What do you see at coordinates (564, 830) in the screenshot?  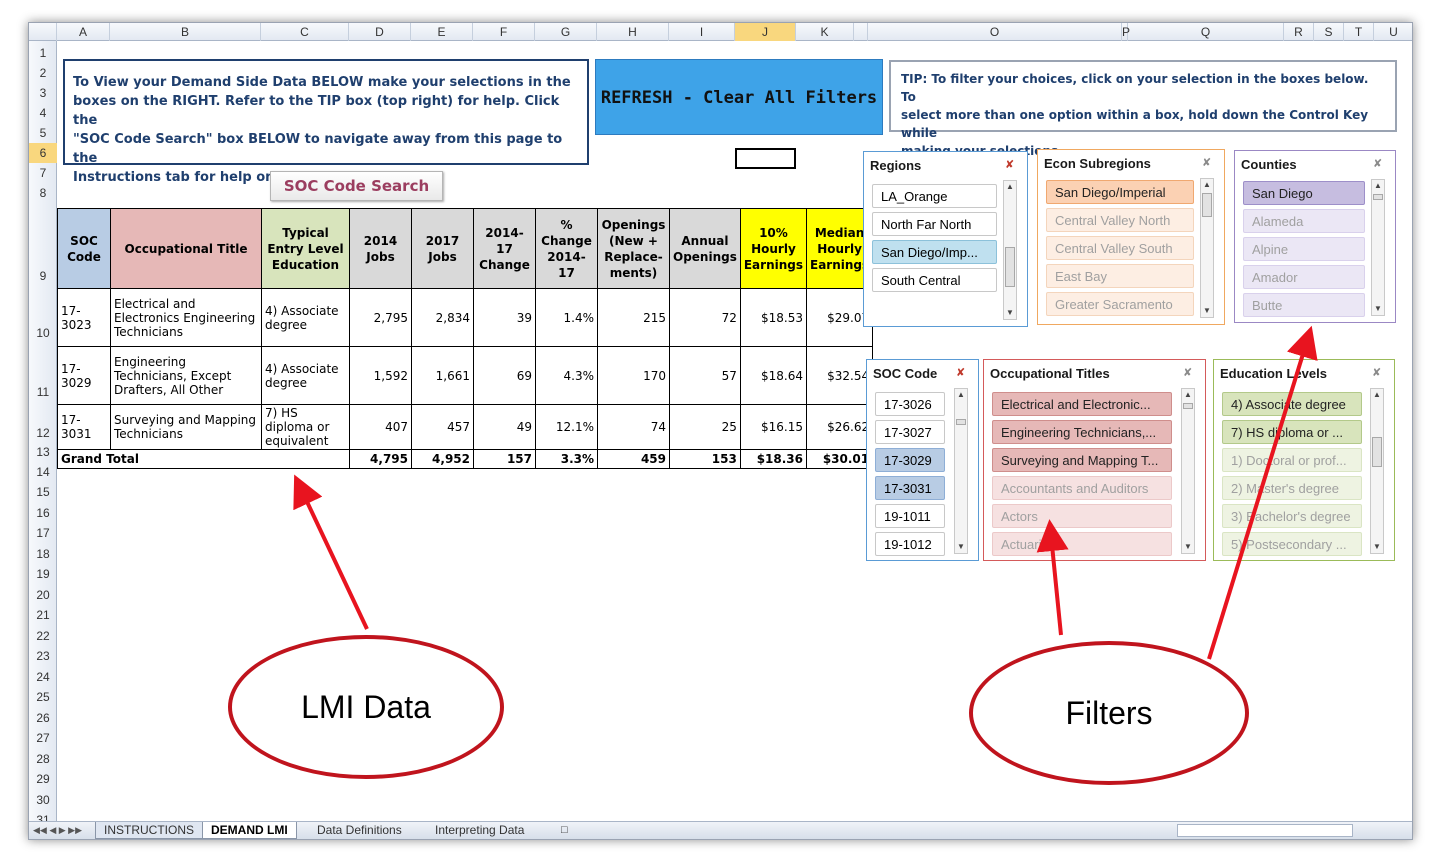 I see `new-sheet-icon: □` at bounding box center [564, 830].